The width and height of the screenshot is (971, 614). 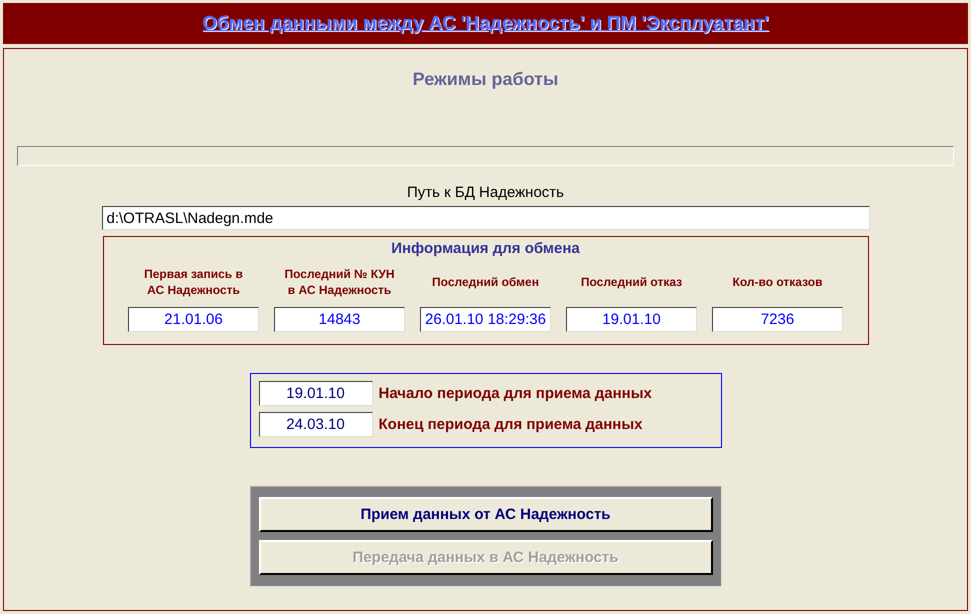 What do you see at coordinates (339, 319) in the screenshot?
I see `info-field: 14843` at bounding box center [339, 319].